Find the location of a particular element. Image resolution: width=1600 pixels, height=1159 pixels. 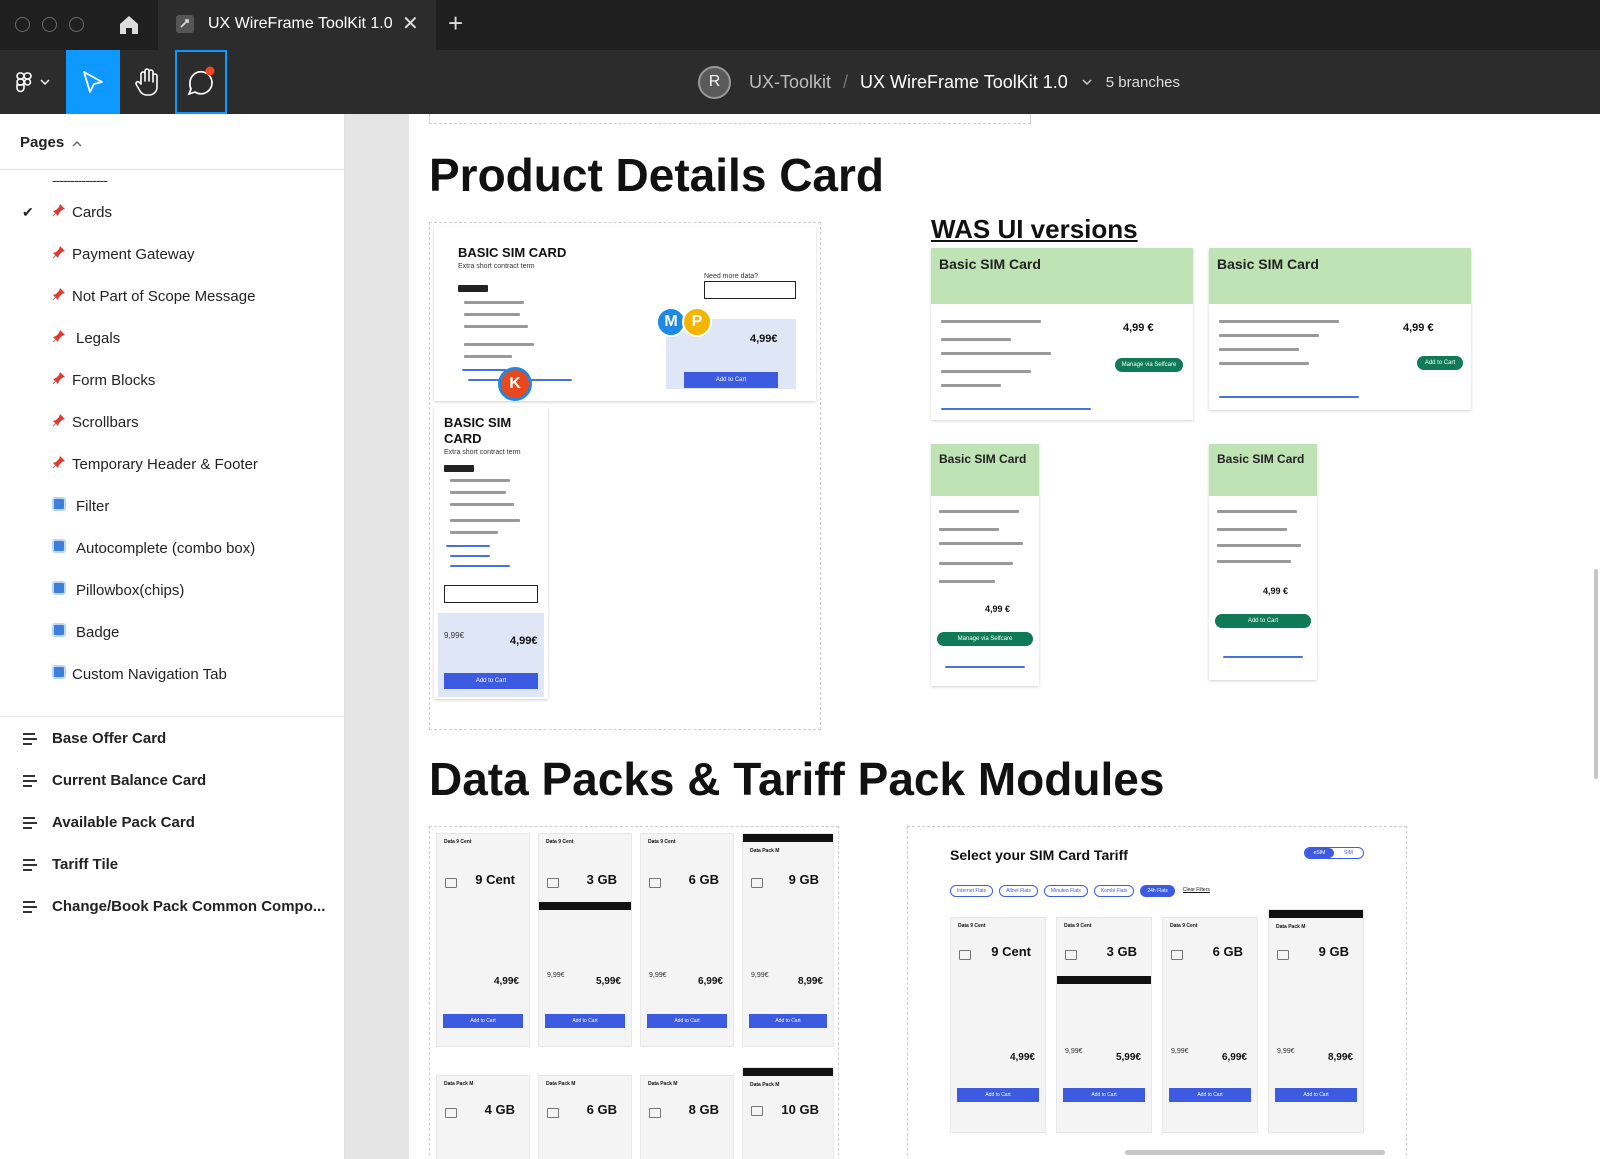

collaborator-avatar-p: P is located at coordinates (697, 322).